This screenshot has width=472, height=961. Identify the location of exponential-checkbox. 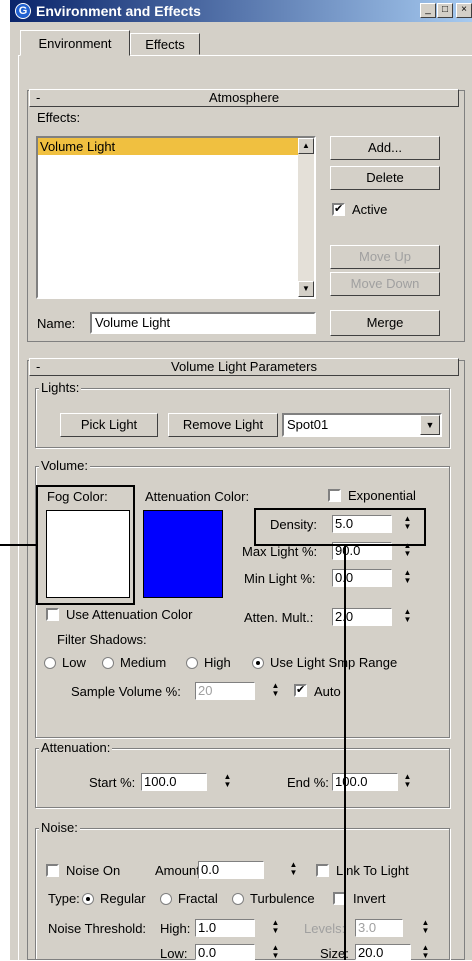
(334, 495).